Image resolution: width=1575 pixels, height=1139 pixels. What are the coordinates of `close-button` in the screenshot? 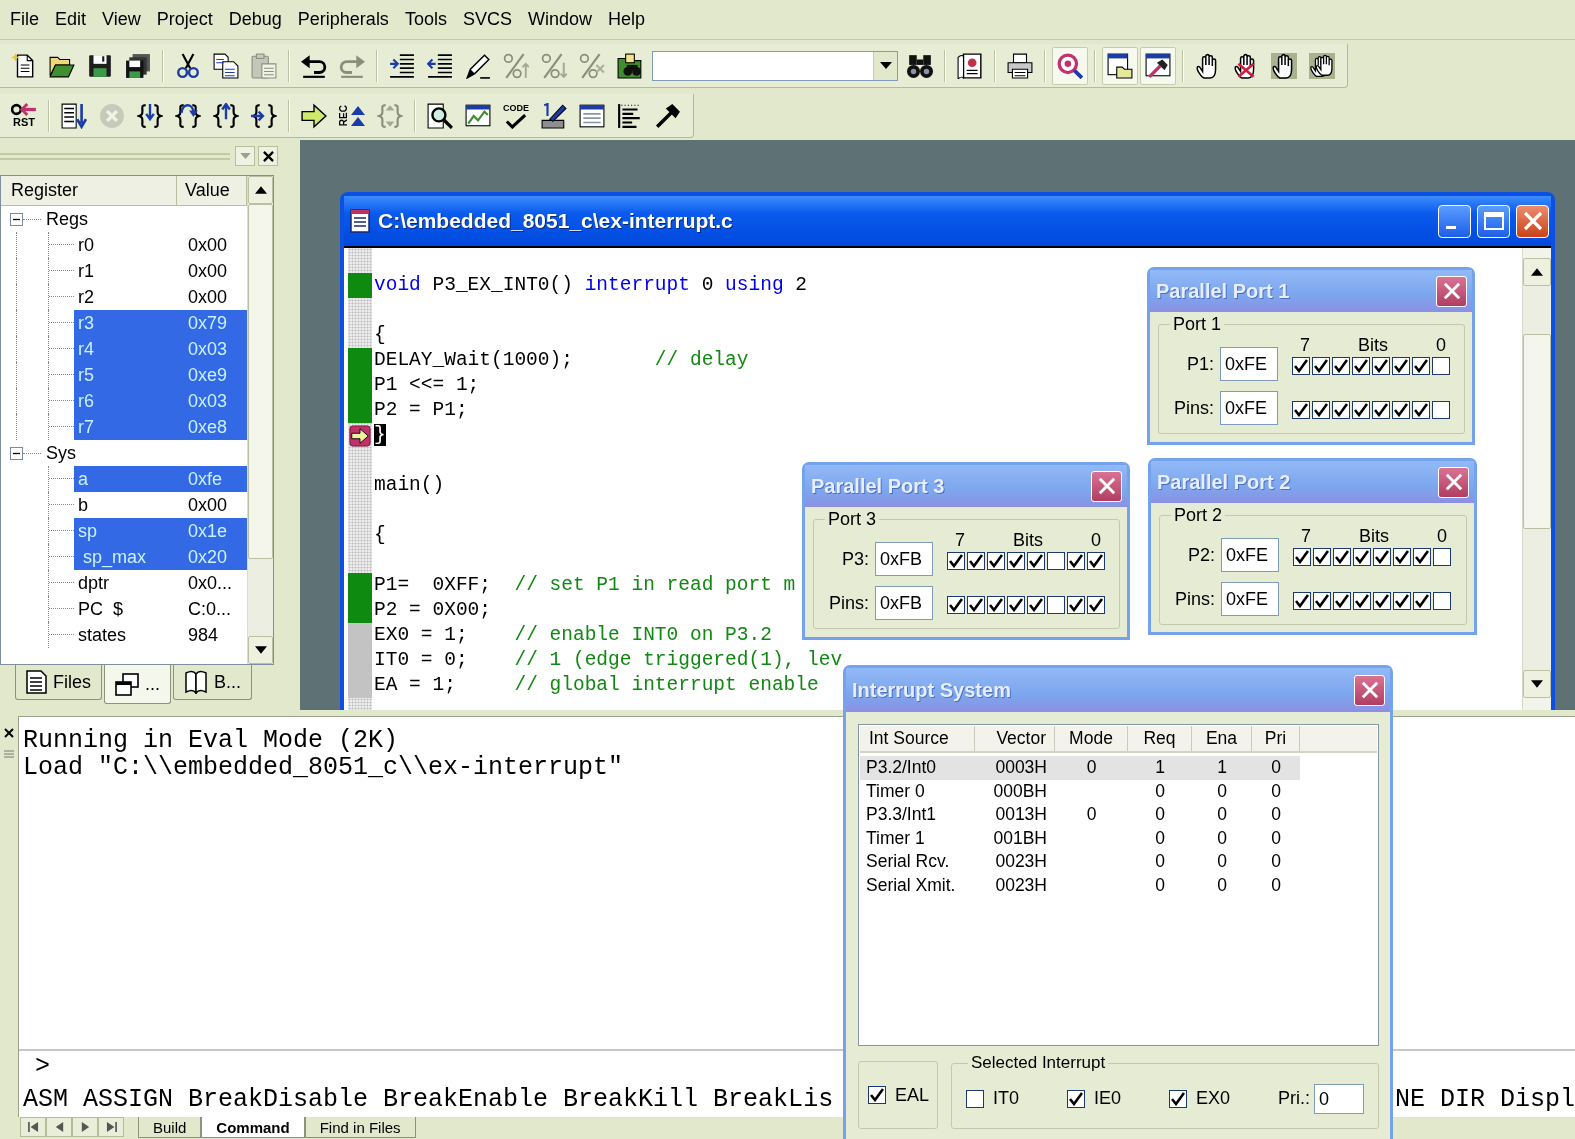 It's located at (268, 156).